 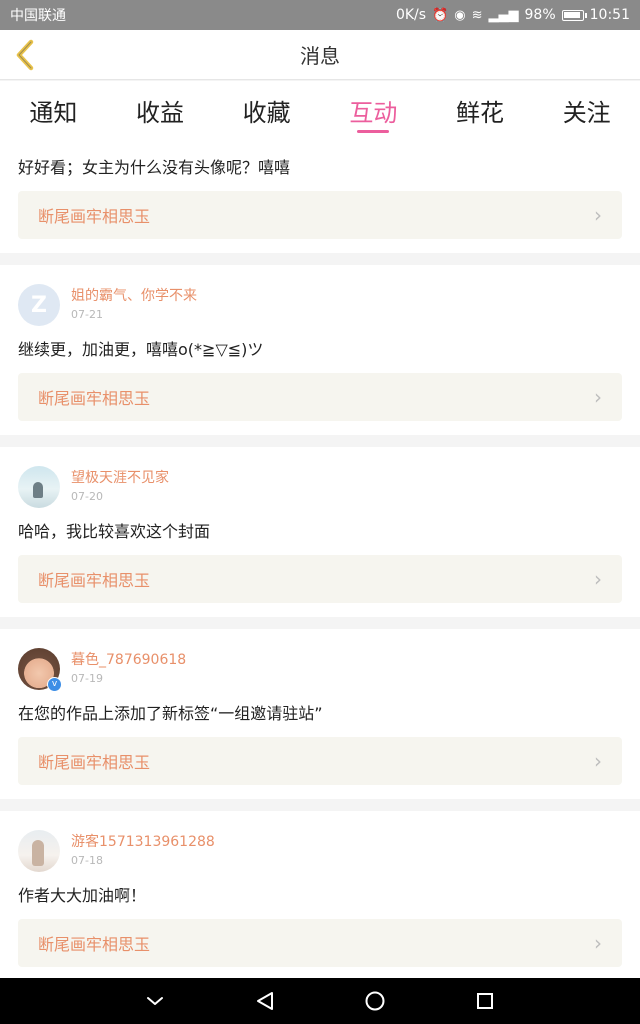 What do you see at coordinates (540, 15) in the screenshot?
I see `battery-percent: 98%` at bounding box center [540, 15].